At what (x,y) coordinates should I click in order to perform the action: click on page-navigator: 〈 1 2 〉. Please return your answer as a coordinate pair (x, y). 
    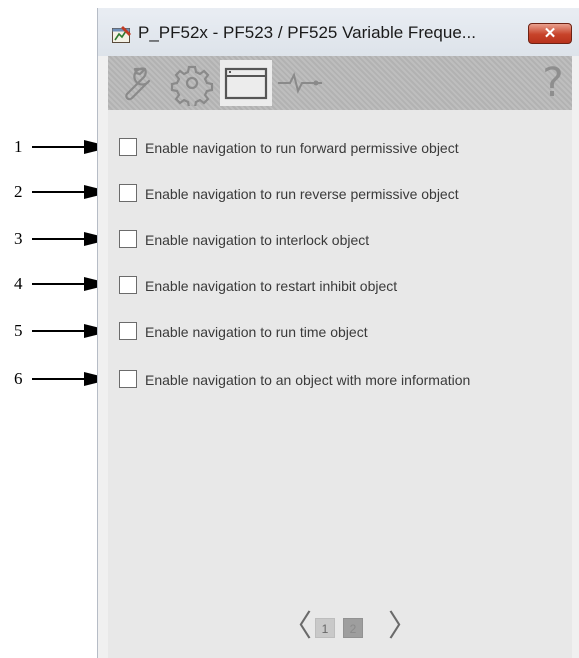
    Looking at the image, I should click on (340, 628).